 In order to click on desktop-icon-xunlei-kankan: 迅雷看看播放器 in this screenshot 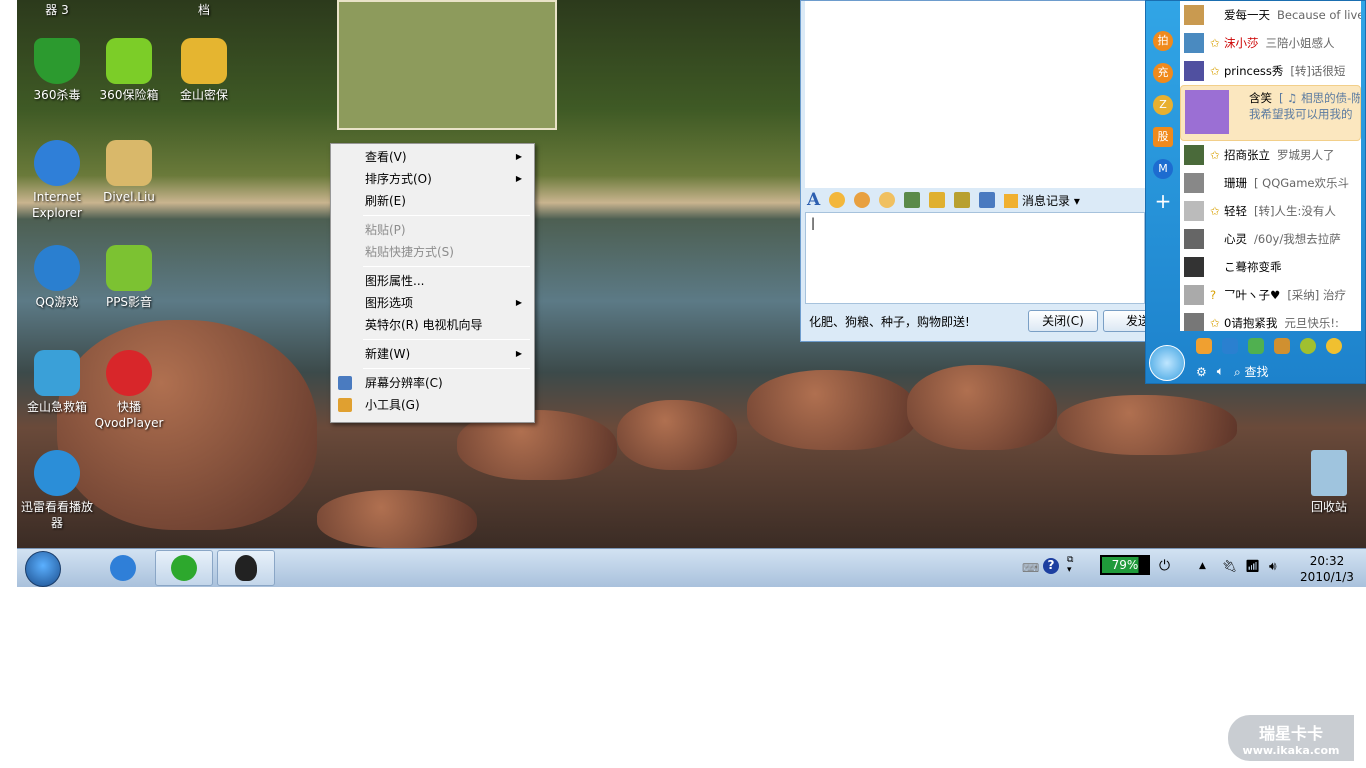, I will do `click(57, 490)`.